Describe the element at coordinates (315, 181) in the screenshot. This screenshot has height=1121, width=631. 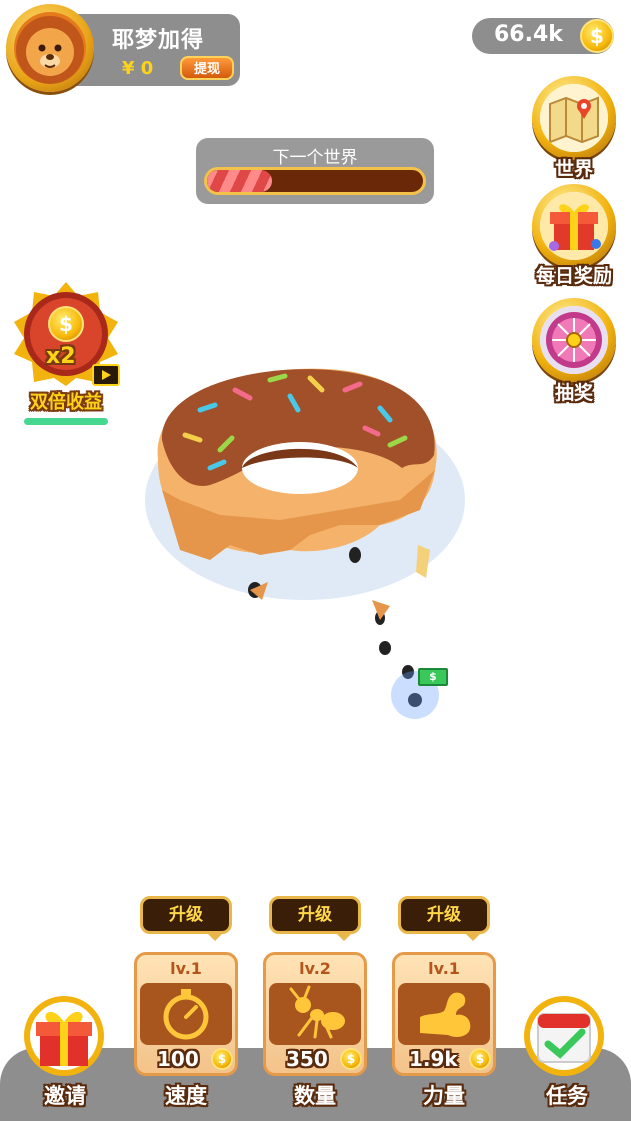
I see `next-world-progress-bar` at that location.